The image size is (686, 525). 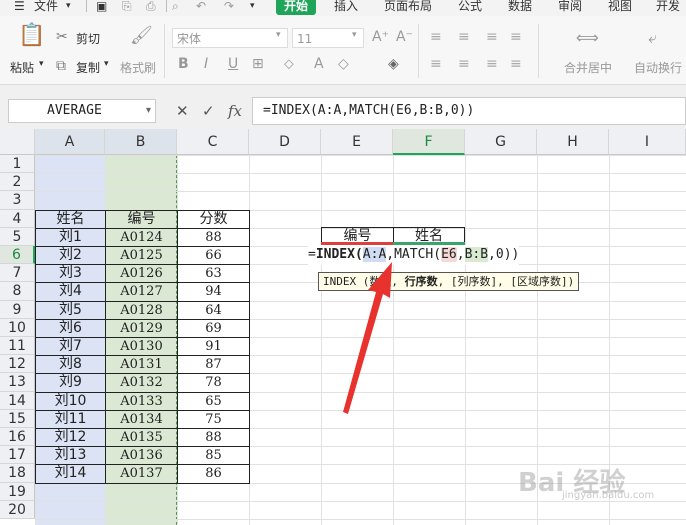 I want to click on red-arrow-icon, so click(x=367, y=338).